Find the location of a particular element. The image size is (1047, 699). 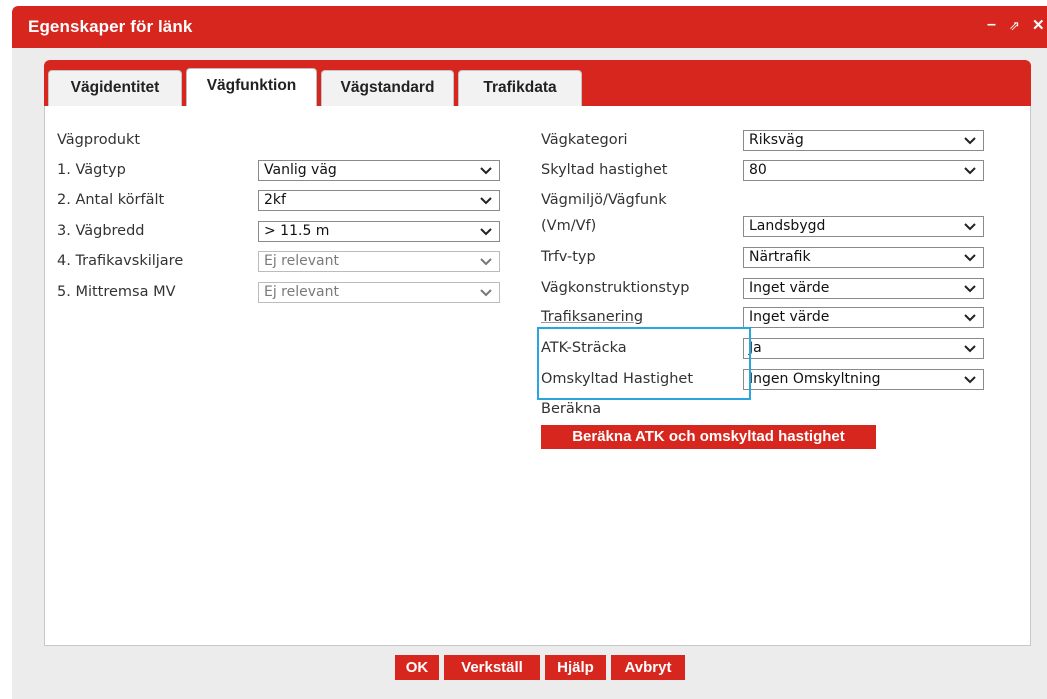

select-trafiksanering: Inget värde is located at coordinates (863, 317).